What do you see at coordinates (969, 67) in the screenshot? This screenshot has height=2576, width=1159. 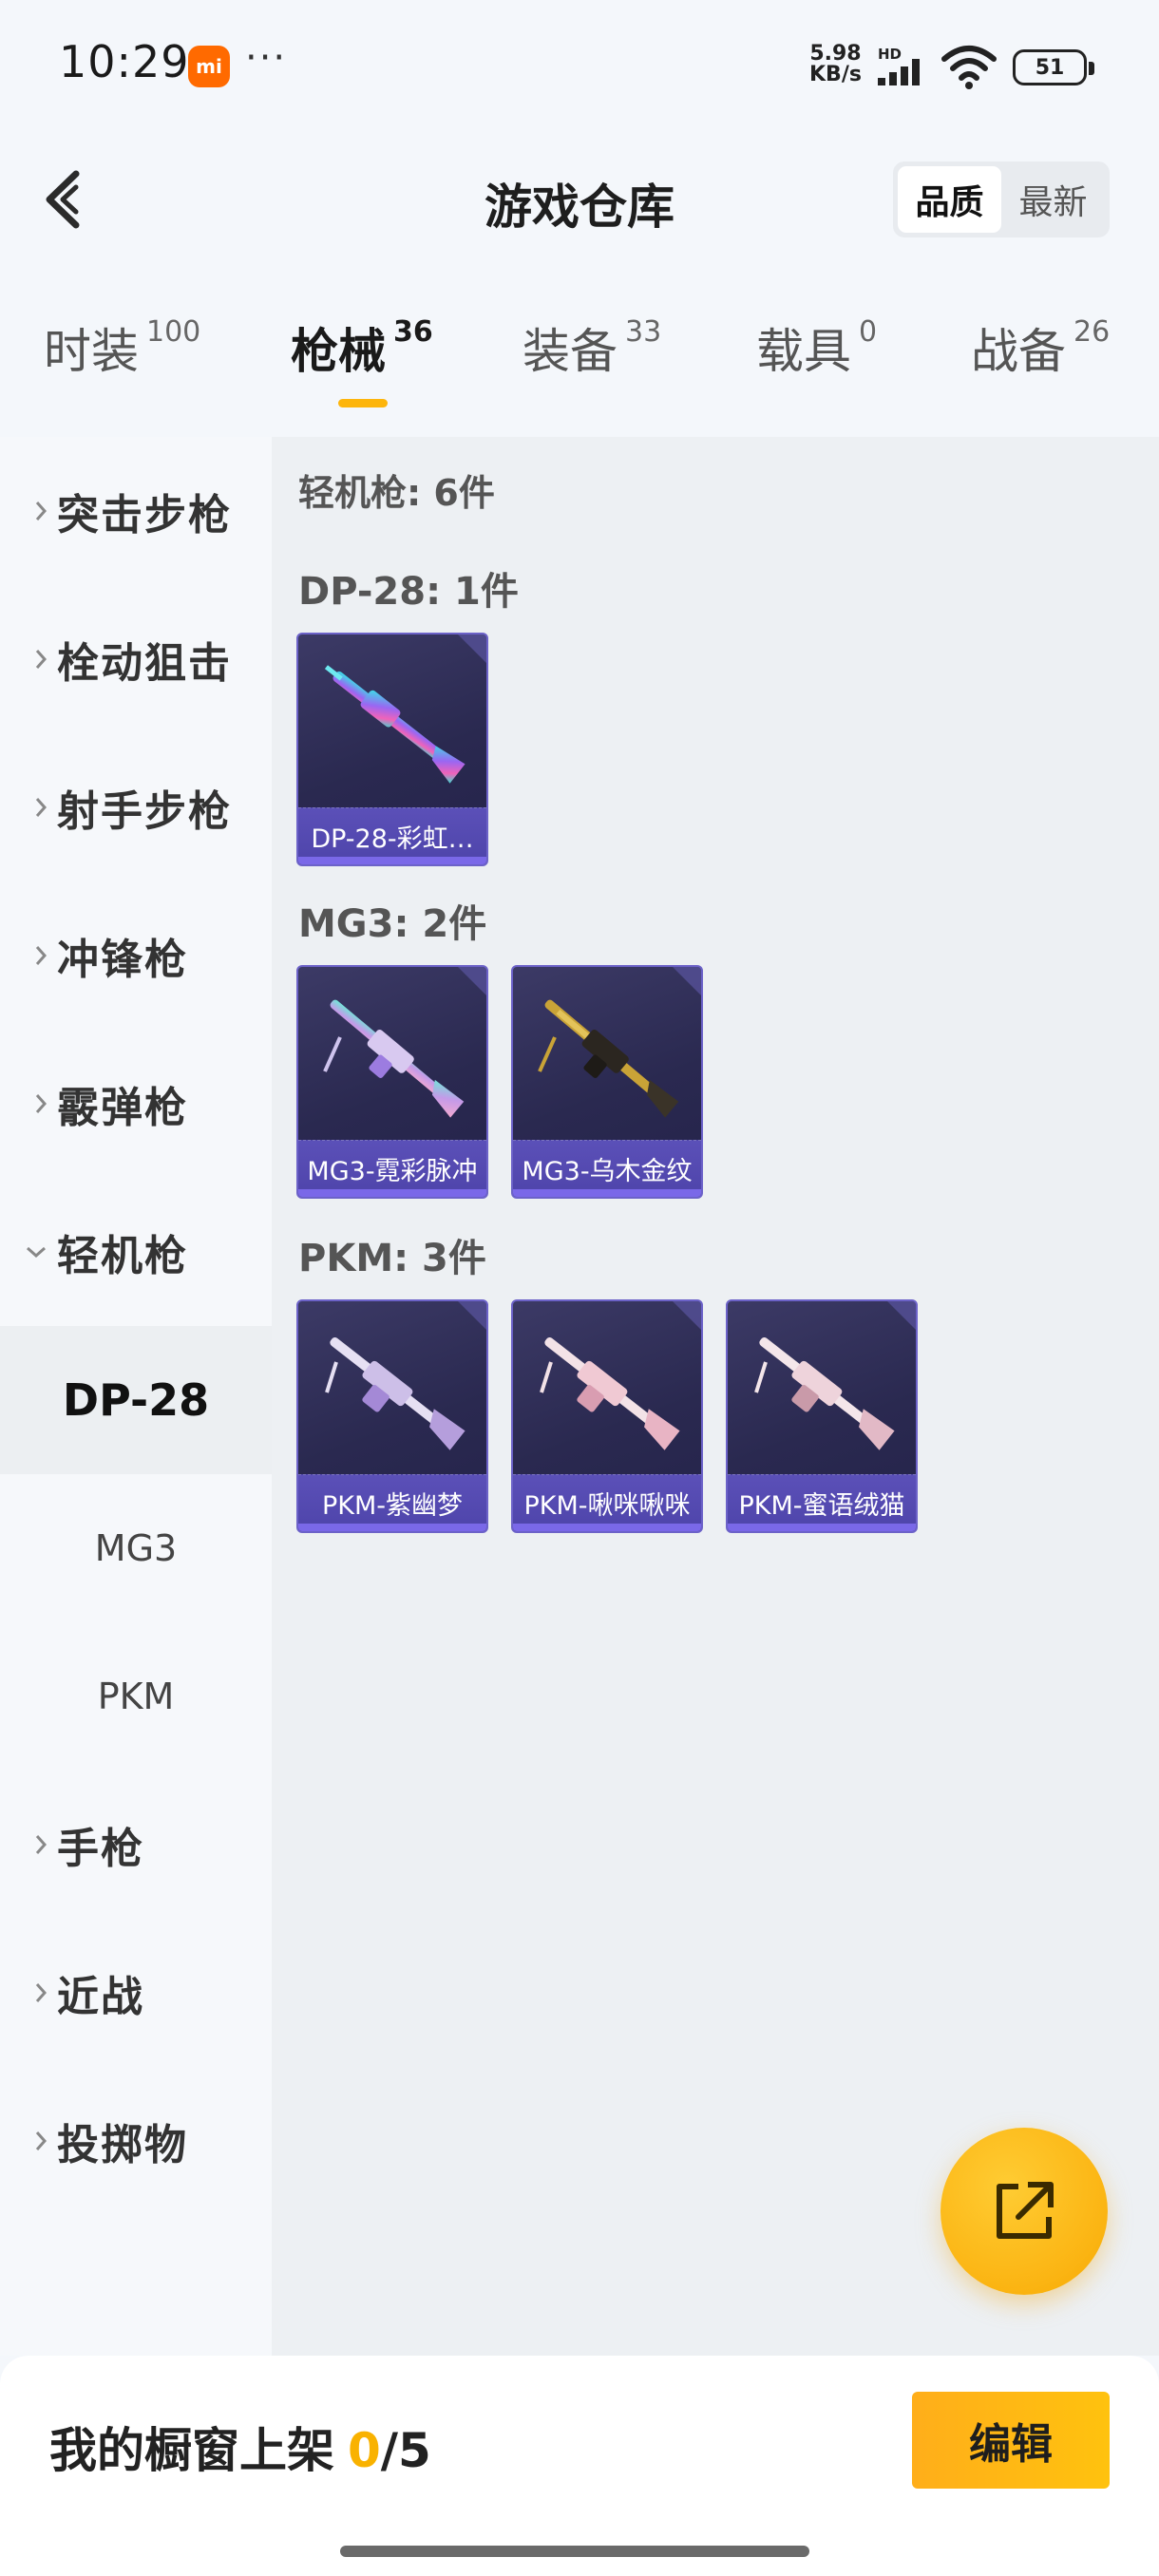 I see `wifi-icon` at bounding box center [969, 67].